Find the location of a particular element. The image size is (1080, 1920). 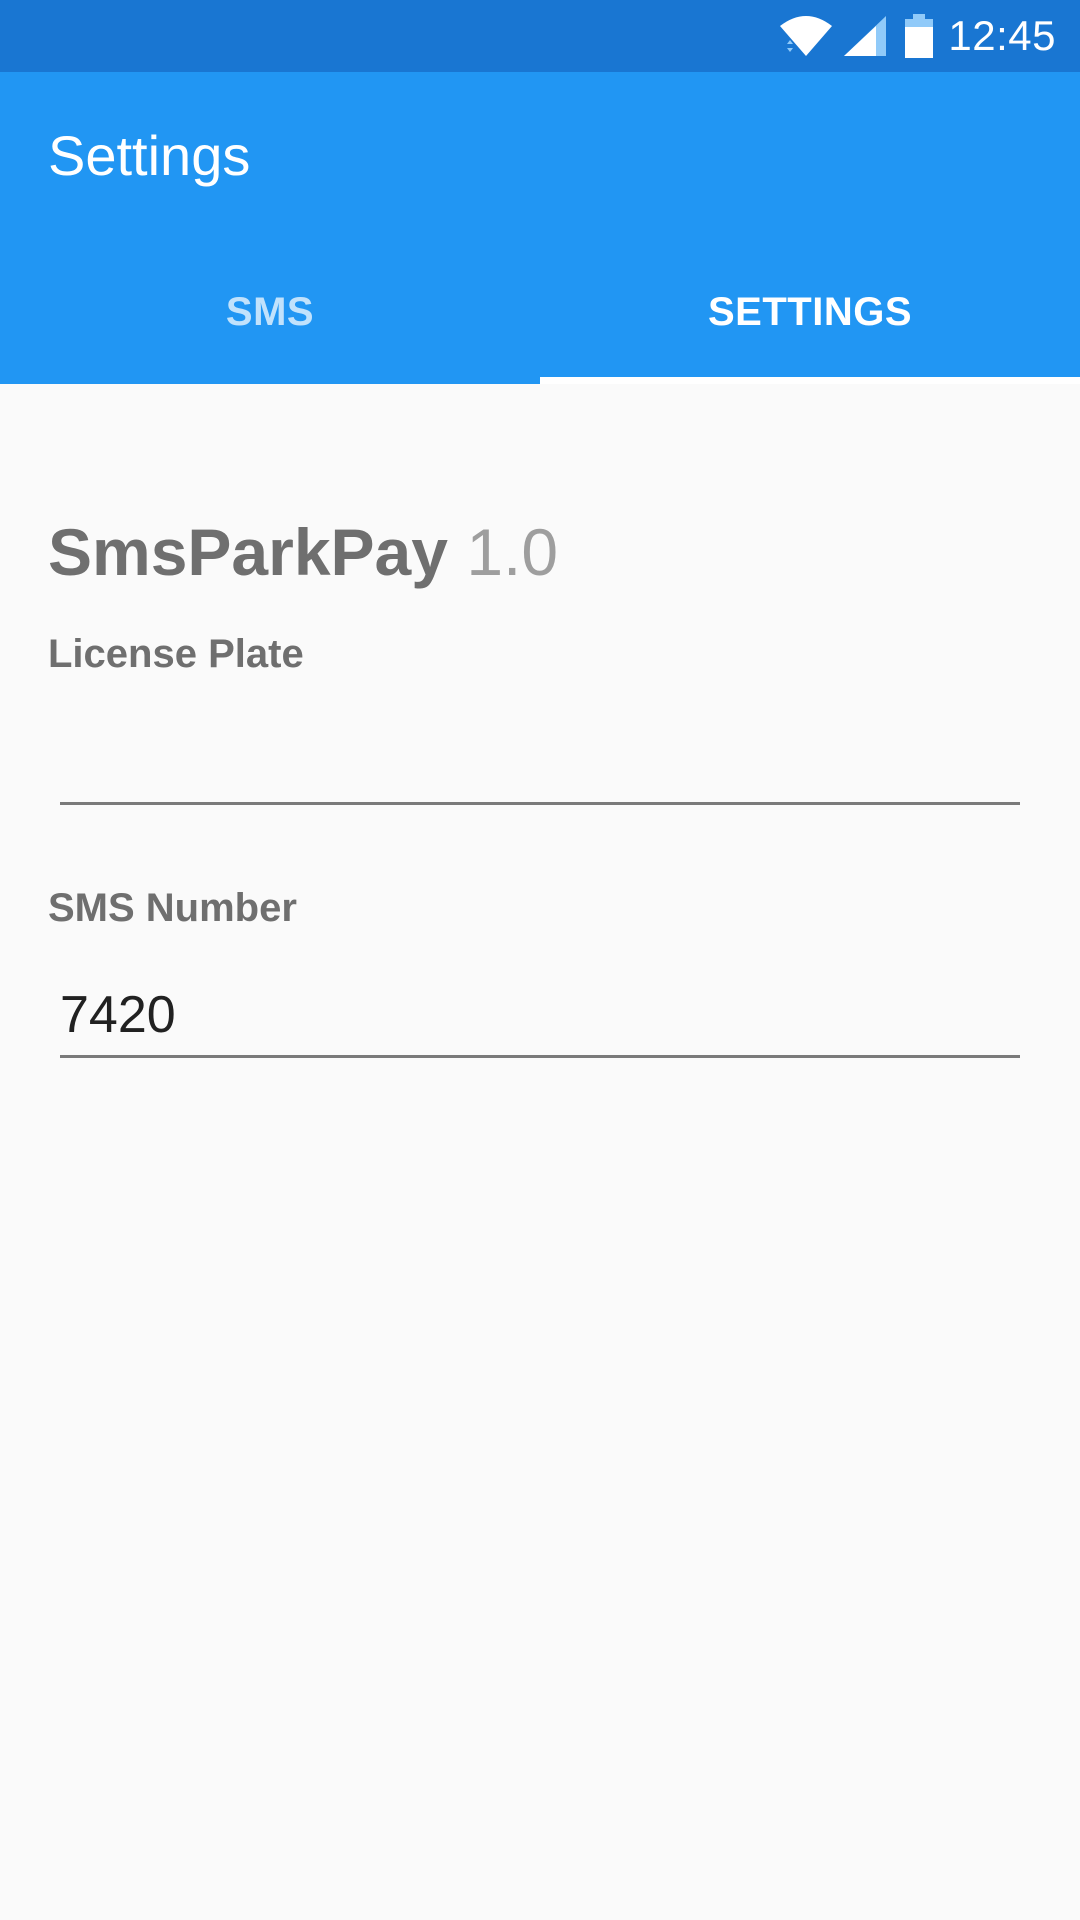

tab-sms: SMS is located at coordinates (270, 312).